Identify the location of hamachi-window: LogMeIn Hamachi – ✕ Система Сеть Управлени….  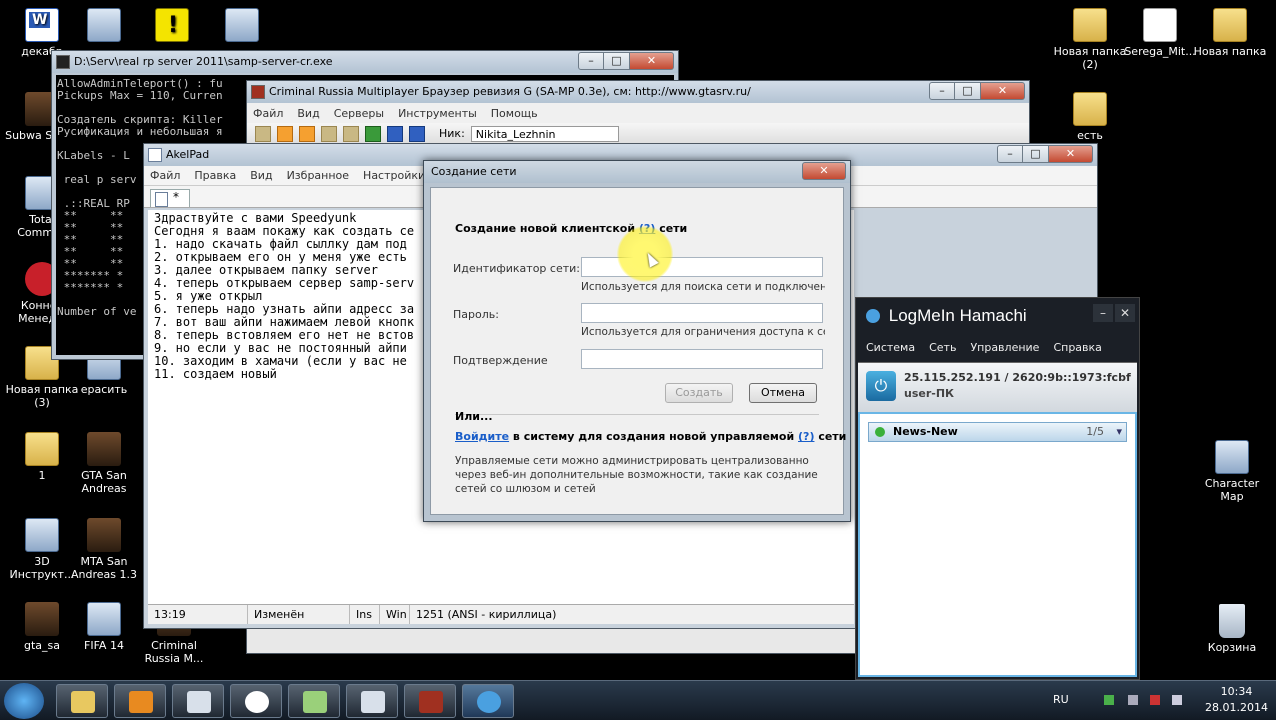
(997, 488).